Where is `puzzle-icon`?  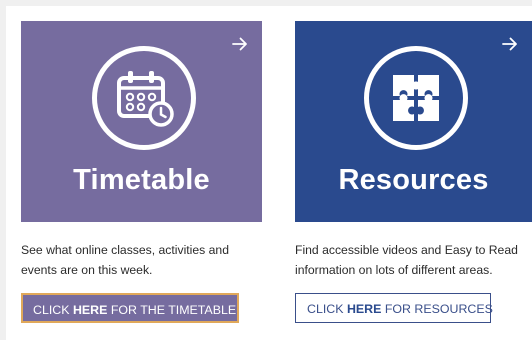
puzzle-icon is located at coordinates (415, 98).